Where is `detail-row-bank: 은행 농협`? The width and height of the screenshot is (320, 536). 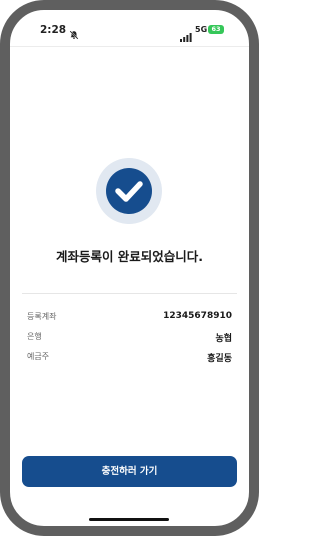
detail-row-bank: 은행 농협 is located at coordinates (129, 338).